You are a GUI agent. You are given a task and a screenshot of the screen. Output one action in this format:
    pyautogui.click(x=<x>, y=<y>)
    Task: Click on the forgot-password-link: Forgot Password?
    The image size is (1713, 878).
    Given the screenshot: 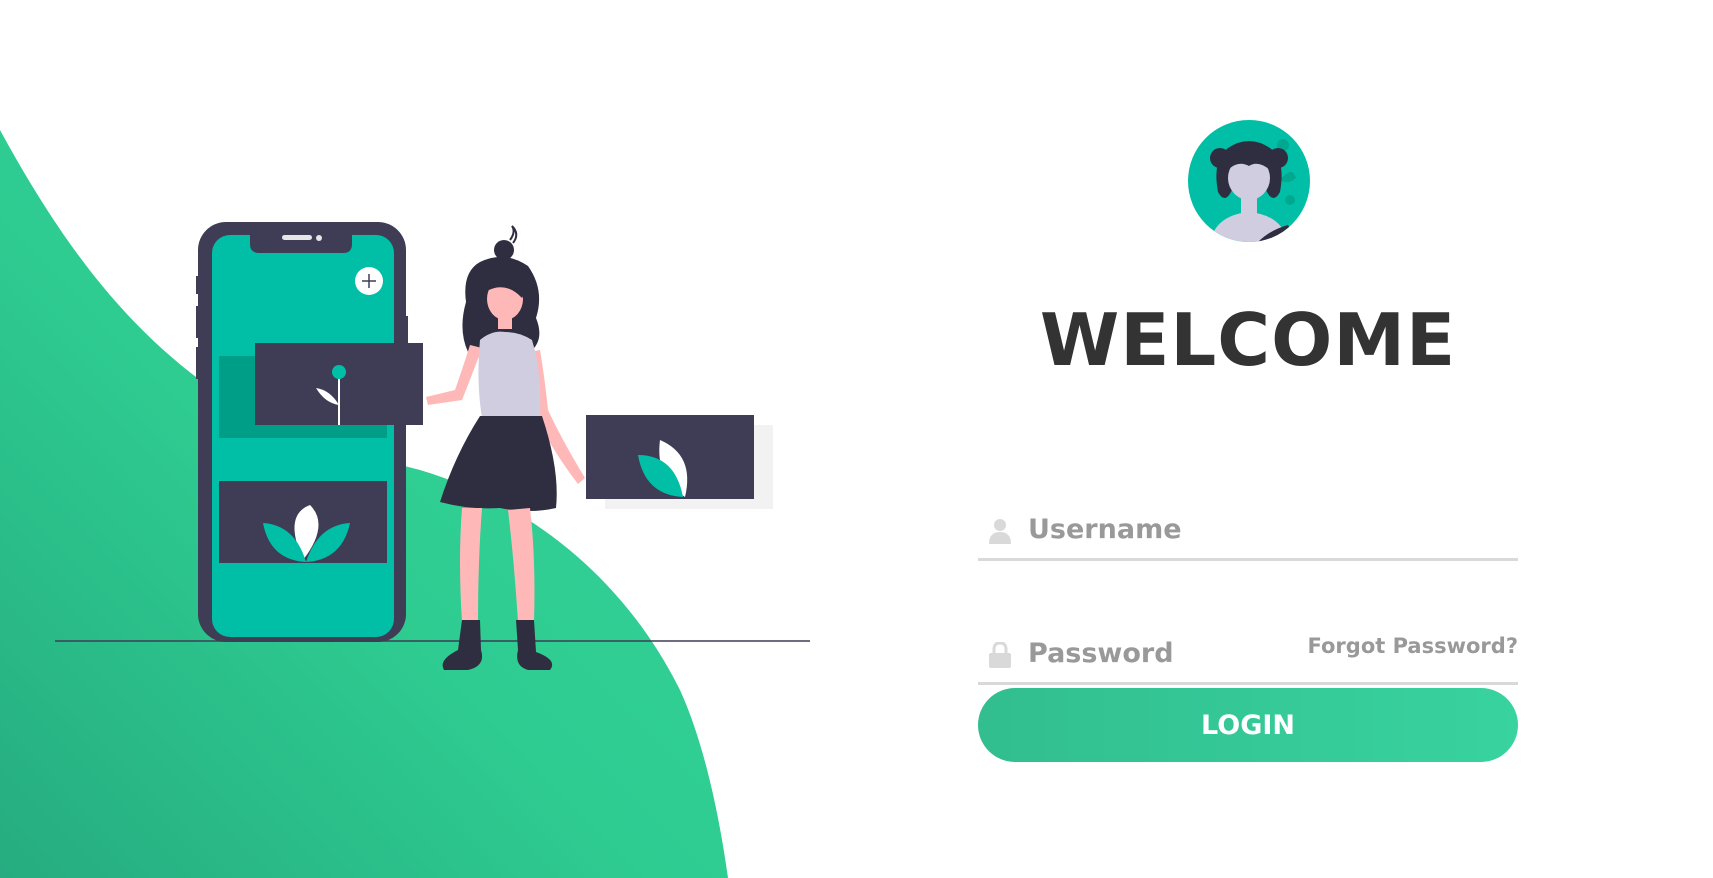 What is the action you would take?
    pyautogui.click(x=1413, y=646)
    